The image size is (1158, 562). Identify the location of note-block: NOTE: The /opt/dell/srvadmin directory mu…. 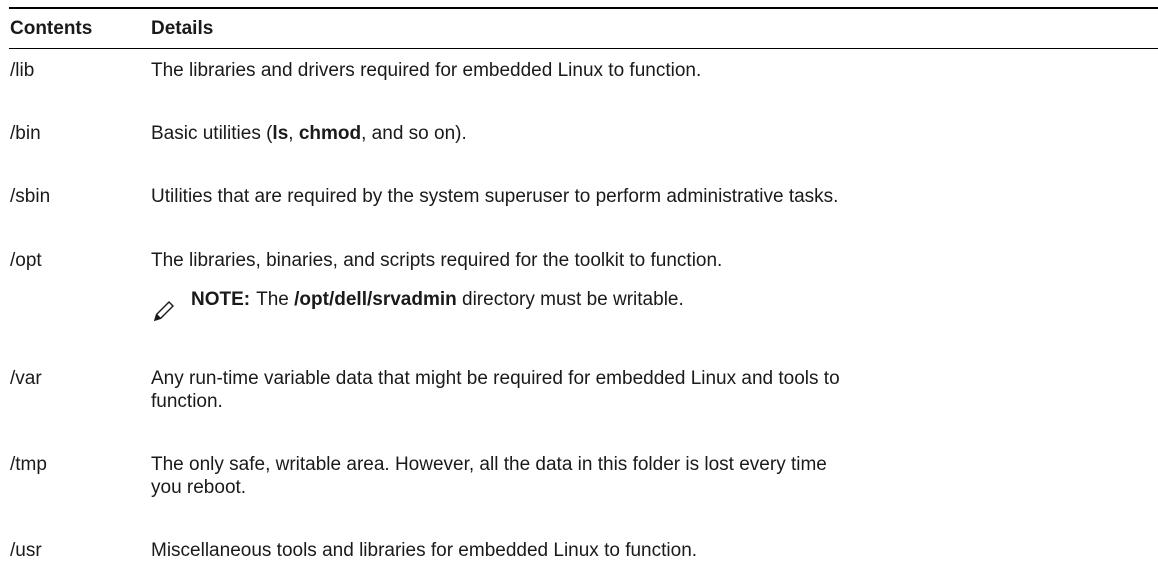
(654, 306).